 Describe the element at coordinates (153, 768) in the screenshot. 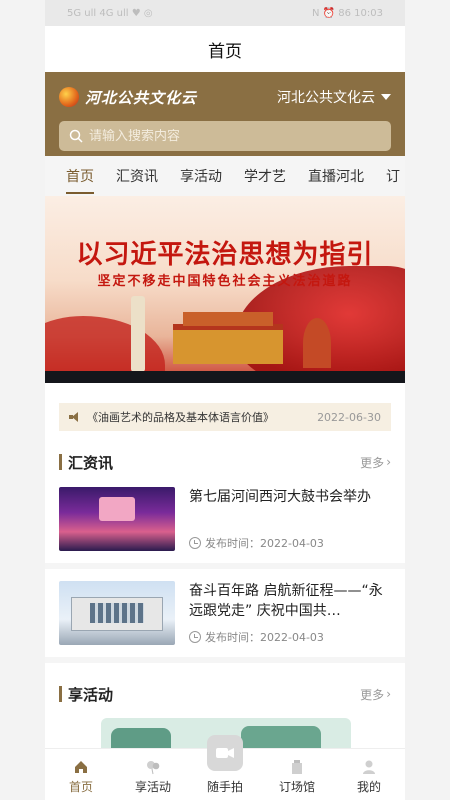

I see `balloon-icon` at that location.